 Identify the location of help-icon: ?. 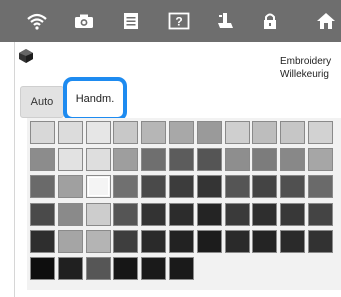
(179, 21).